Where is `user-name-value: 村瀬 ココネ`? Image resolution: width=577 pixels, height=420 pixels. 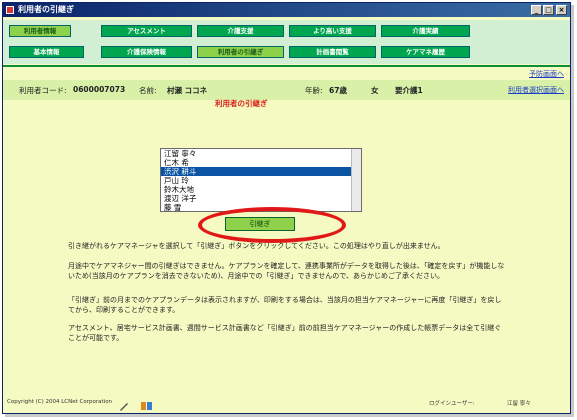 user-name-value: 村瀬 ココネ is located at coordinates (187, 90).